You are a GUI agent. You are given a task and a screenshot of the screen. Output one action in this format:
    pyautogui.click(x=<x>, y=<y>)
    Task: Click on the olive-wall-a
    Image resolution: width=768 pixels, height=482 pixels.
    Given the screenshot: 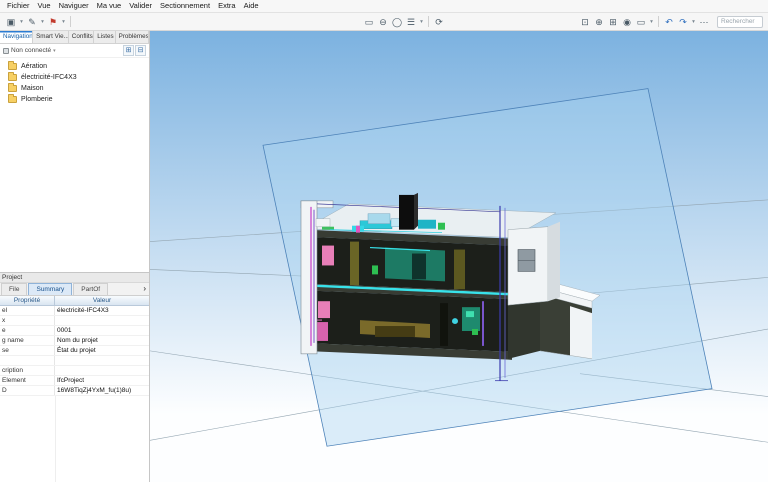 What is the action you would take?
    pyautogui.click(x=354, y=263)
    